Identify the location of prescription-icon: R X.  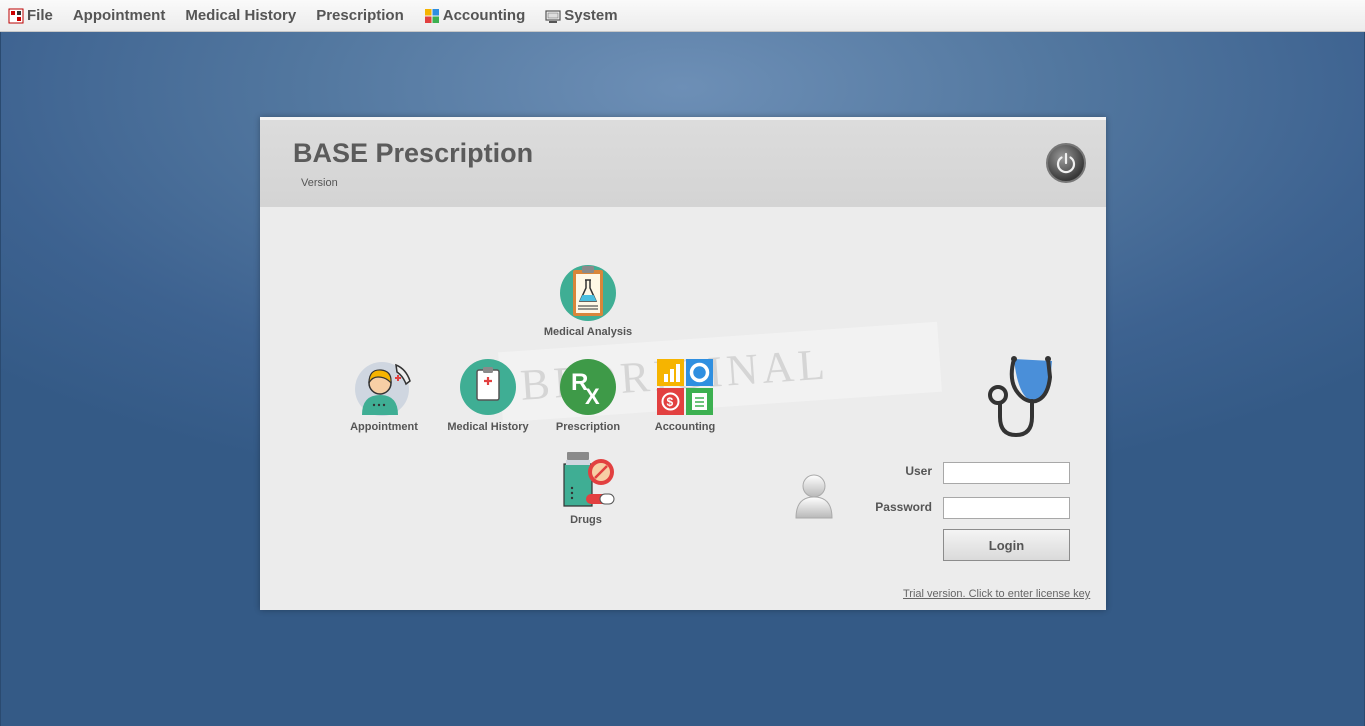
(588, 387).